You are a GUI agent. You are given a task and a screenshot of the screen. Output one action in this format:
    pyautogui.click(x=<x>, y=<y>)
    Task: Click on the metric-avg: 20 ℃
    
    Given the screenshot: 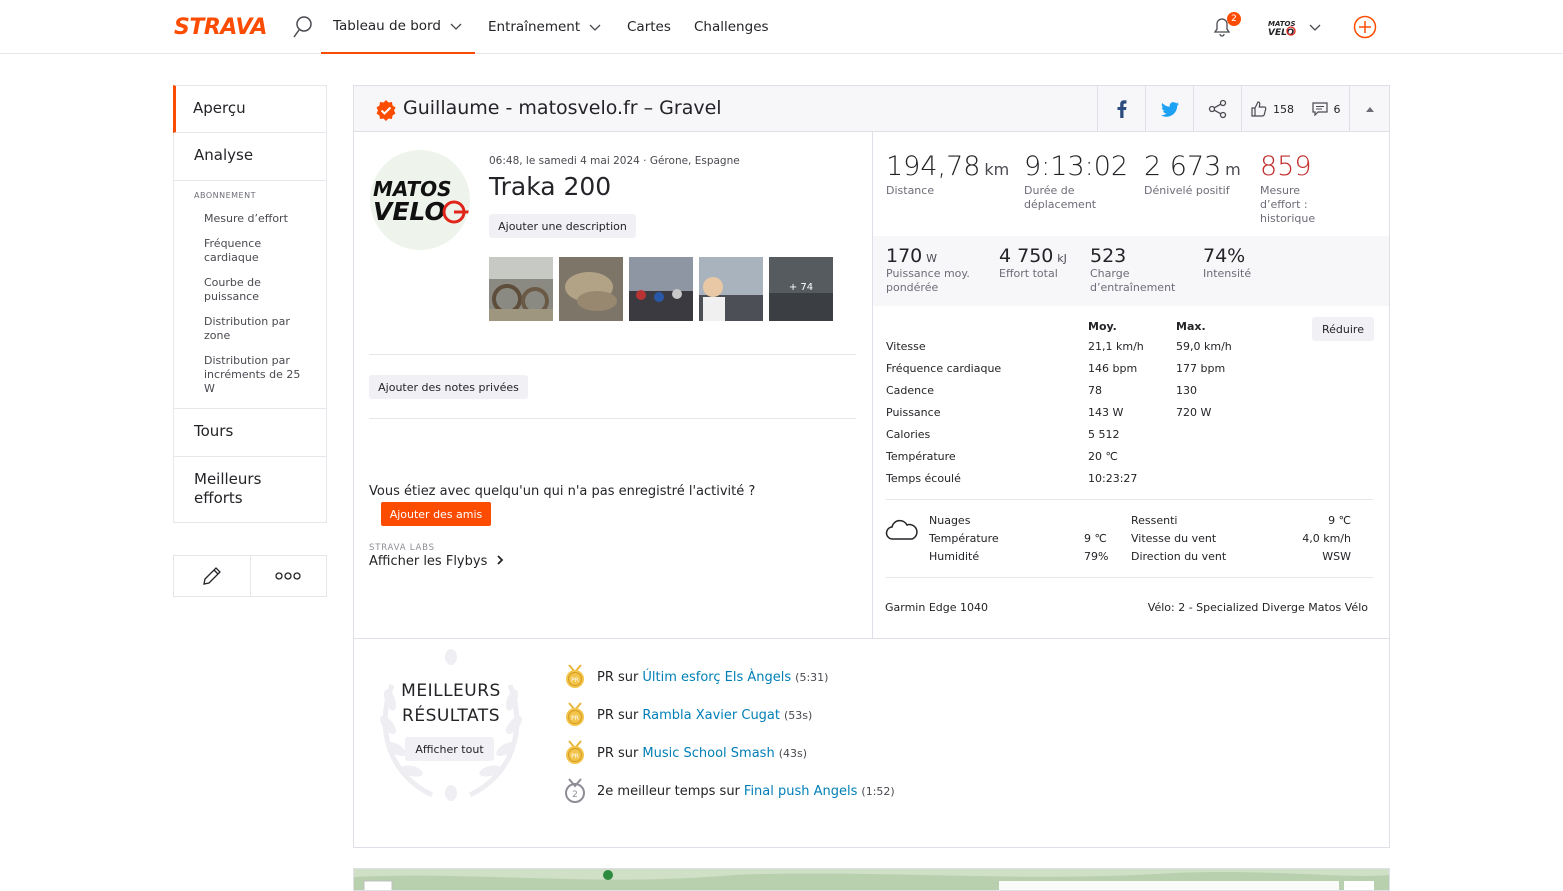 What is the action you would take?
    pyautogui.click(x=1103, y=456)
    